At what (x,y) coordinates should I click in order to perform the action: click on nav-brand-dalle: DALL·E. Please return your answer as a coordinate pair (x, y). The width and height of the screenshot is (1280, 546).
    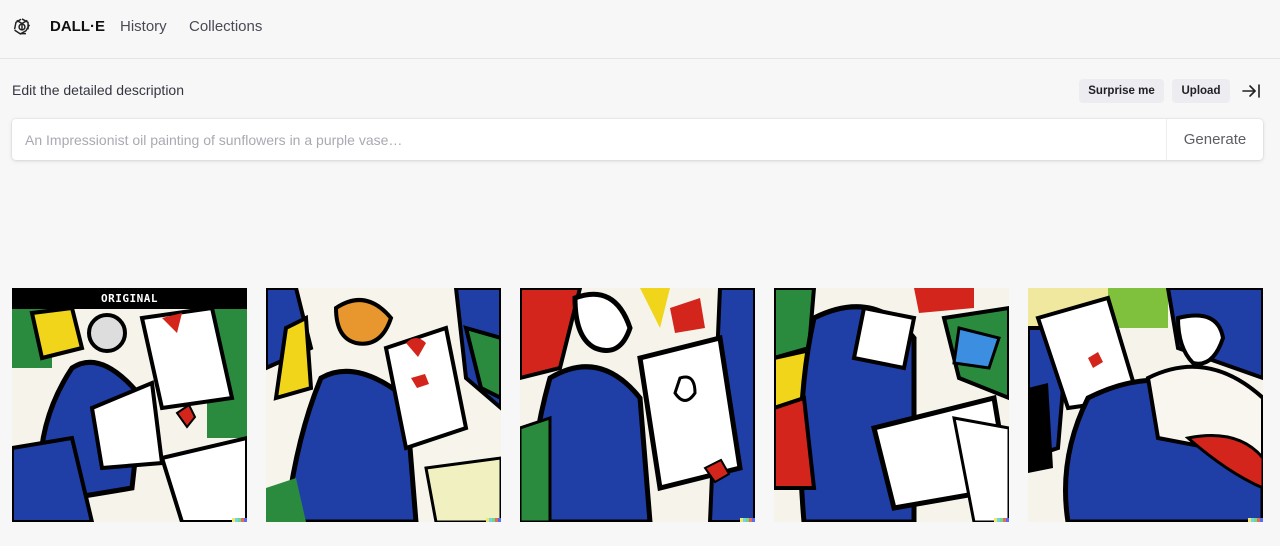
    Looking at the image, I should click on (77, 26).